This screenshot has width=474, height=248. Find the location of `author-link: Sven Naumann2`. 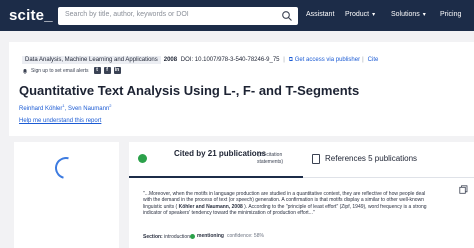

author-link: Sven Naumann2 is located at coordinates (90, 107).